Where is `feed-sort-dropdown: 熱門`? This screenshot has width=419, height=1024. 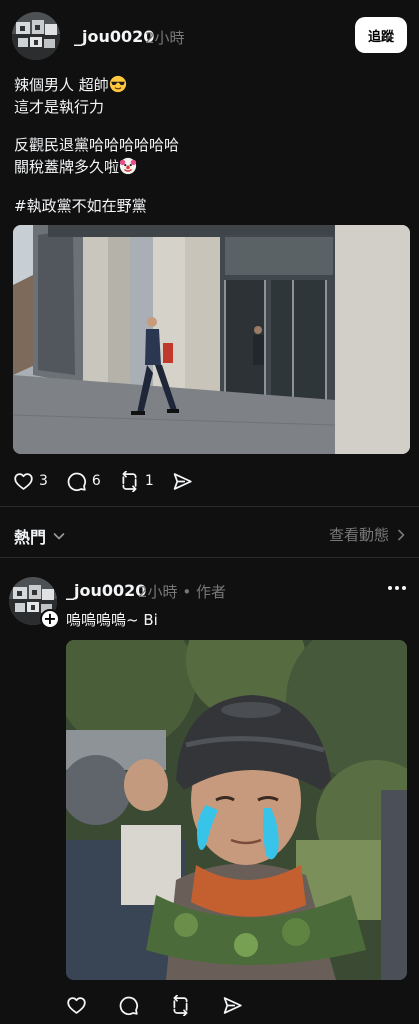
feed-sort-dropdown: 熱門 is located at coordinates (40, 536).